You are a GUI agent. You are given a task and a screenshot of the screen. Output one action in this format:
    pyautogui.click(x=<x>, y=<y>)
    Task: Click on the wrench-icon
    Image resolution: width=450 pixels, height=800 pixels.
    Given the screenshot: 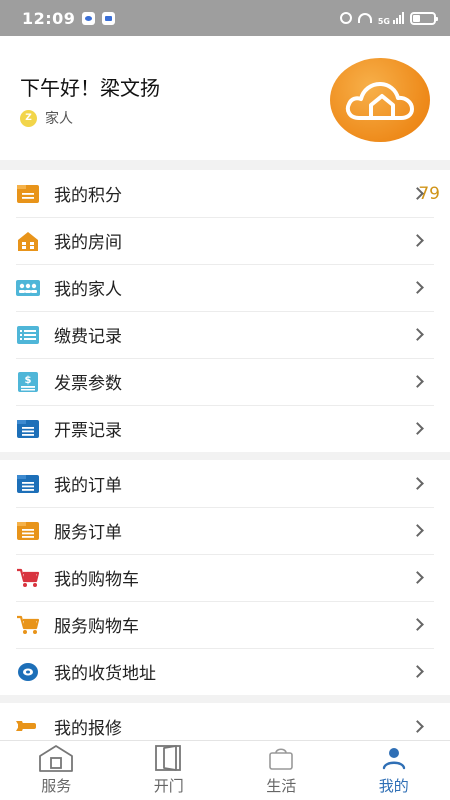 What is the action you would take?
    pyautogui.click(x=28, y=727)
    